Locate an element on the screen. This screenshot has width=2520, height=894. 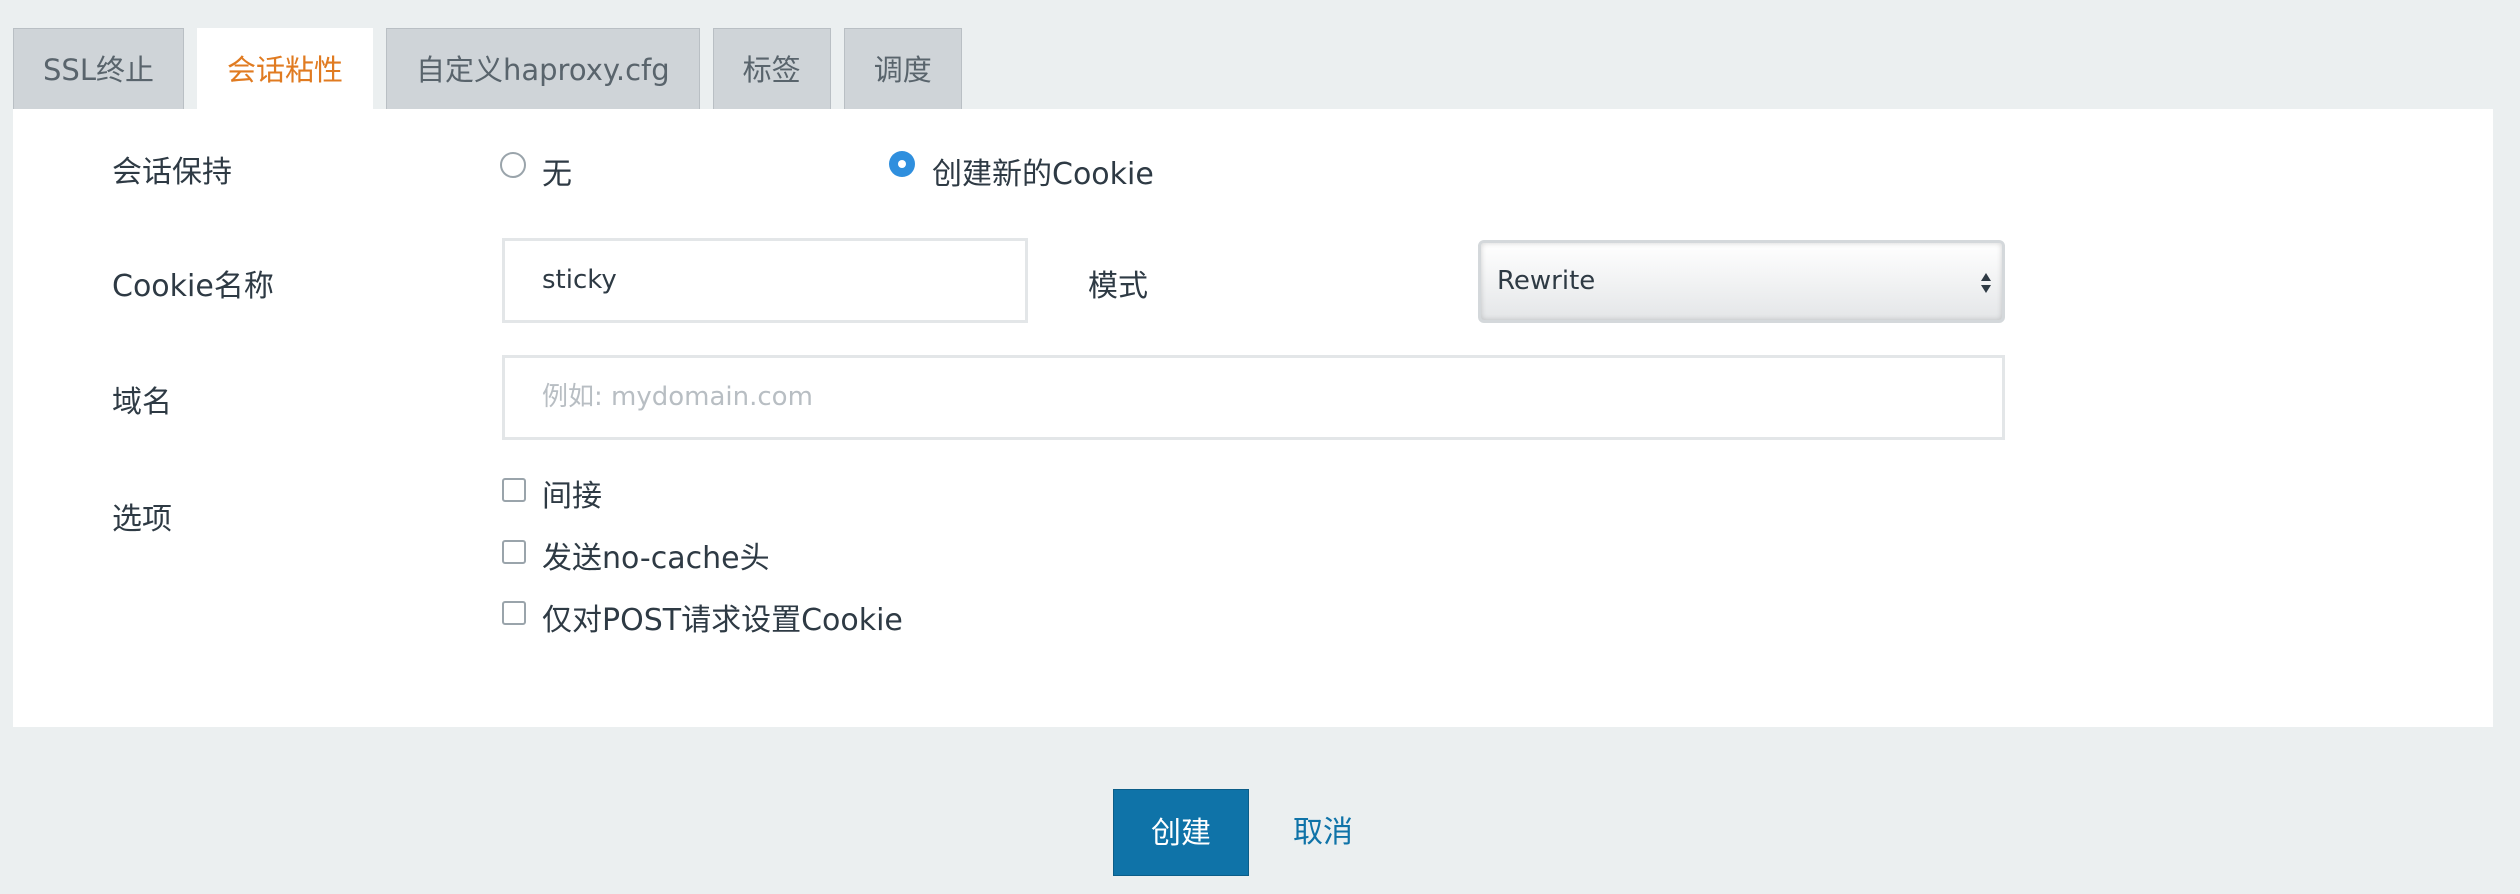
tab-ssl-termination: SSL终止 is located at coordinates (98, 69).